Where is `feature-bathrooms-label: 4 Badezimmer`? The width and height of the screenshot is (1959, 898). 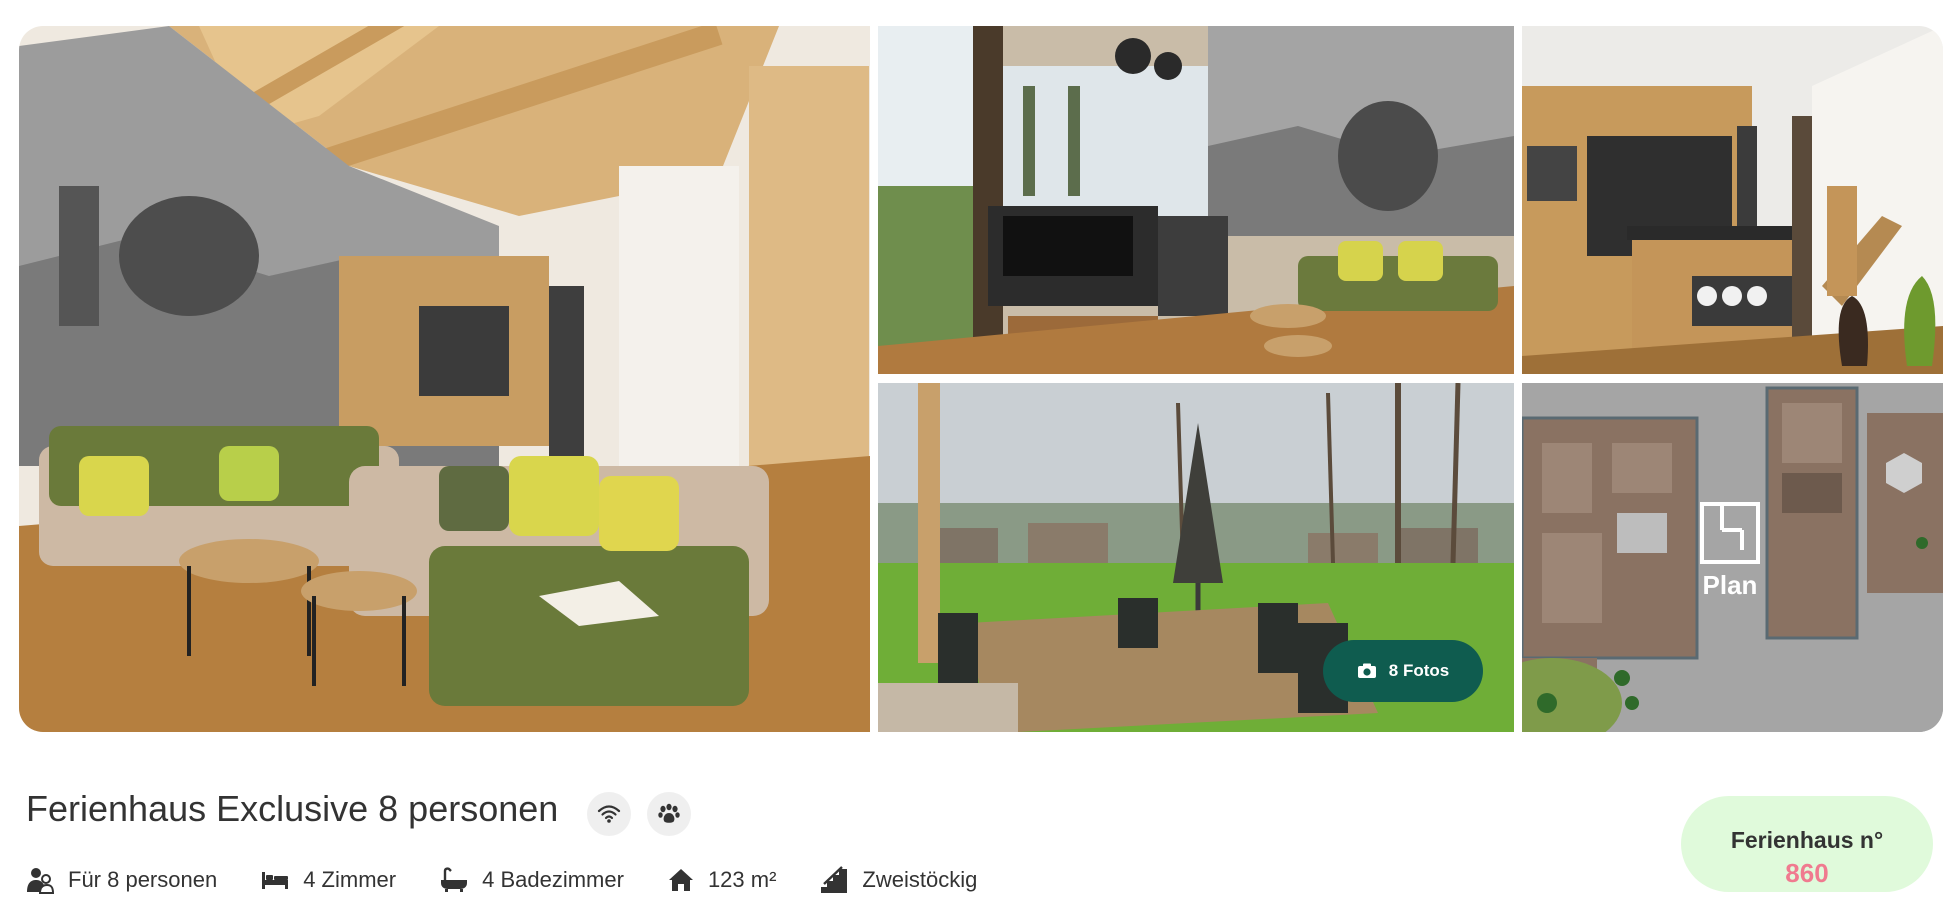
feature-bathrooms-label: 4 Badezimmer is located at coordinates (553, 879).